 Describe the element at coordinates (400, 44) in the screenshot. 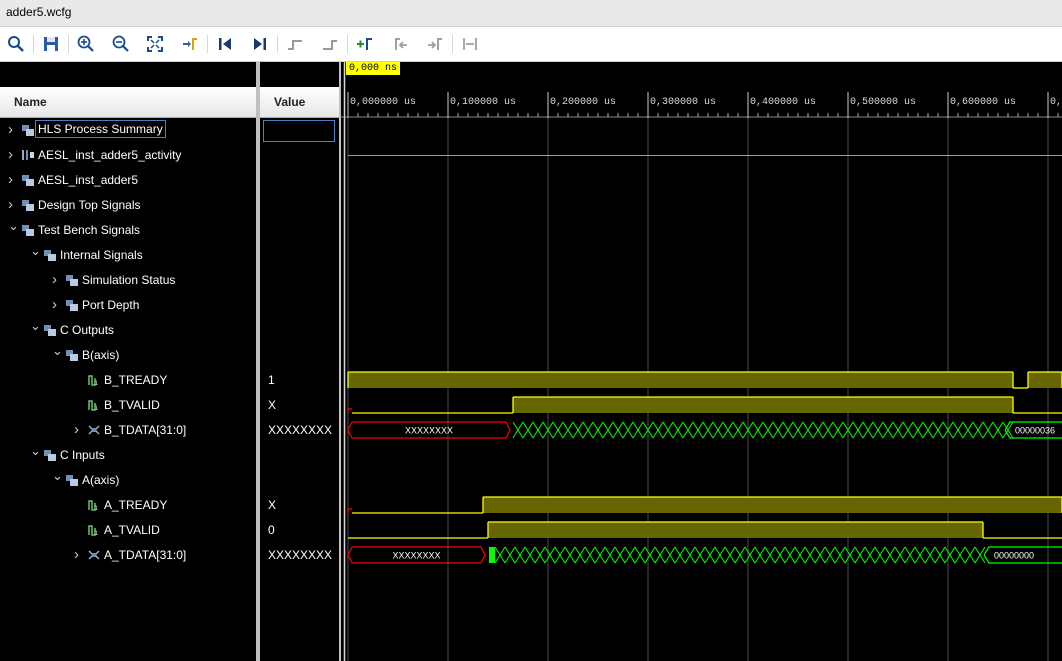

I see `prev-marker-icon` at that location.